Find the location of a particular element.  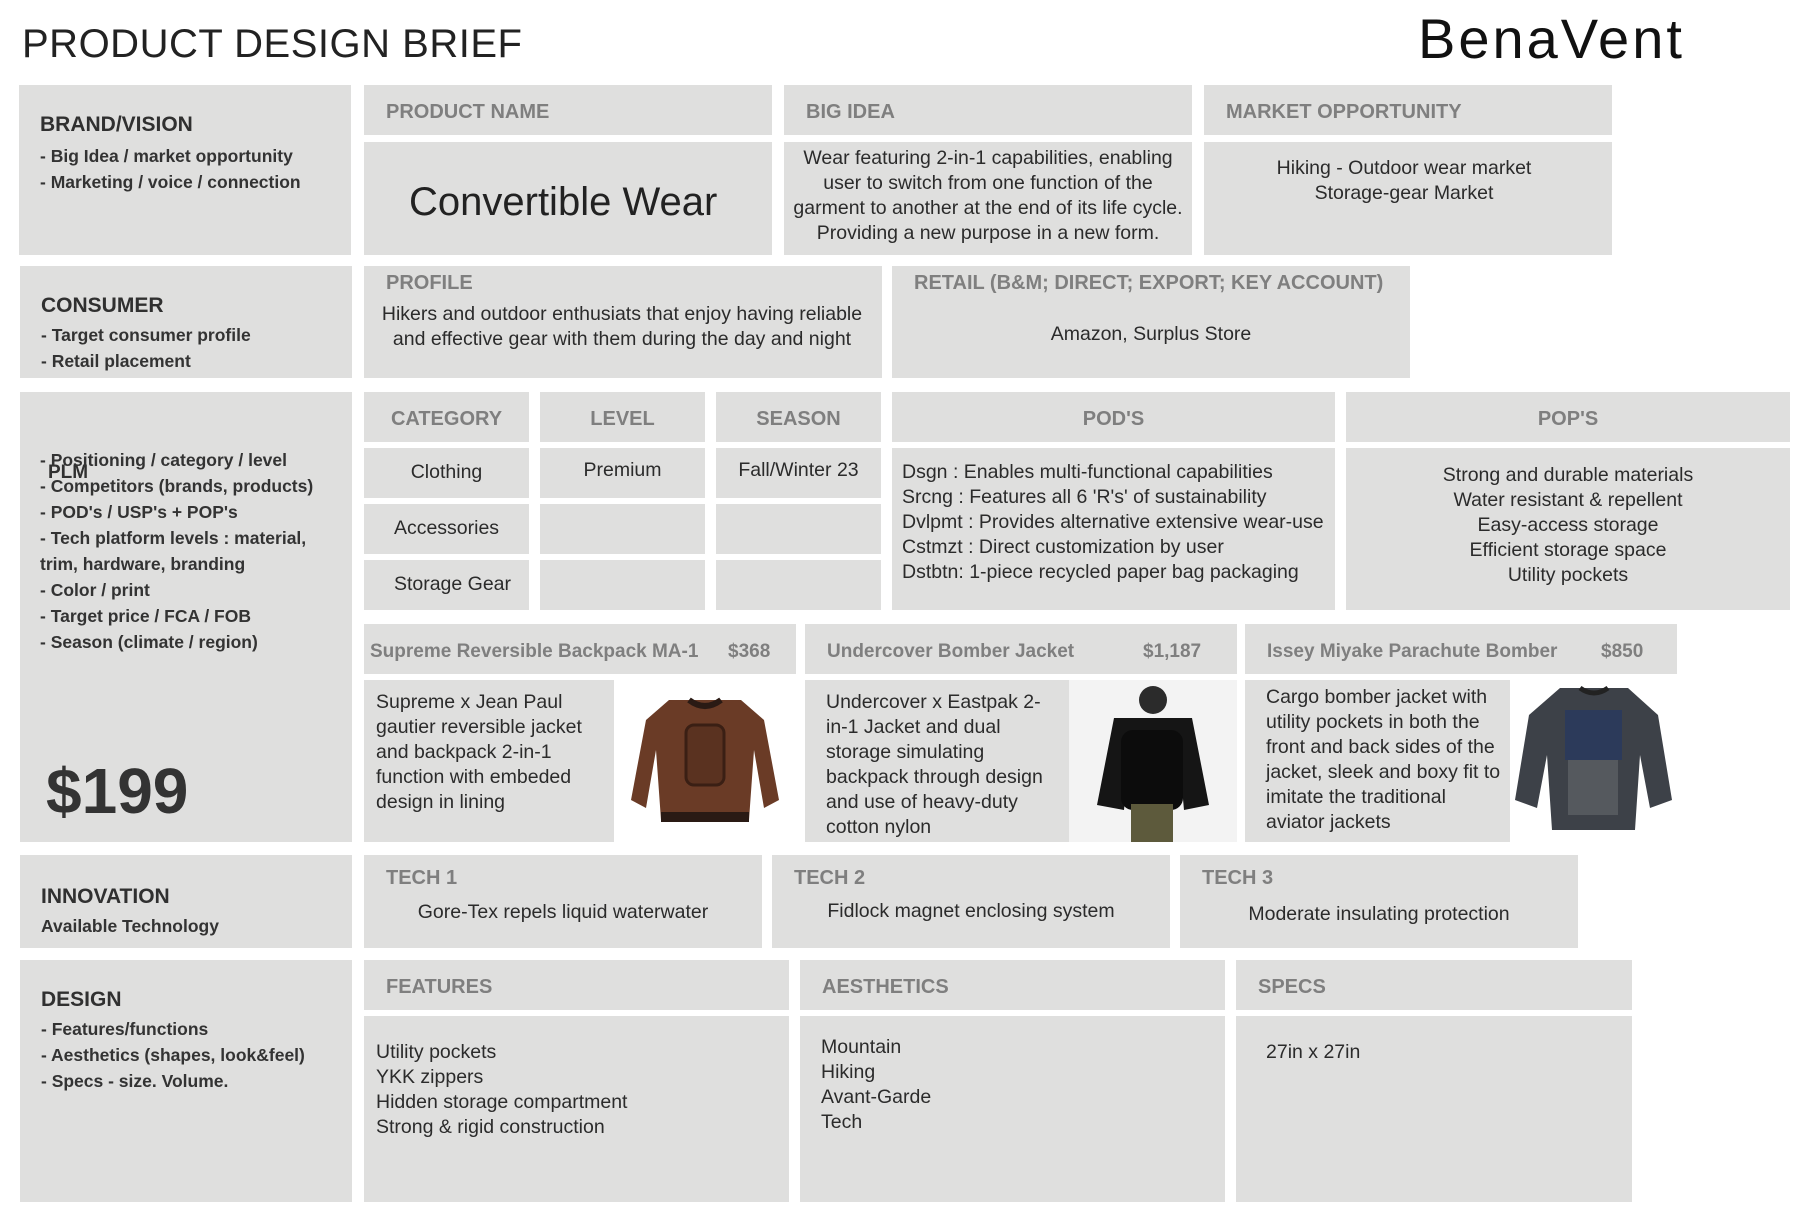

category-cell-3: Storage Gear is located at coordinates (446, 585).